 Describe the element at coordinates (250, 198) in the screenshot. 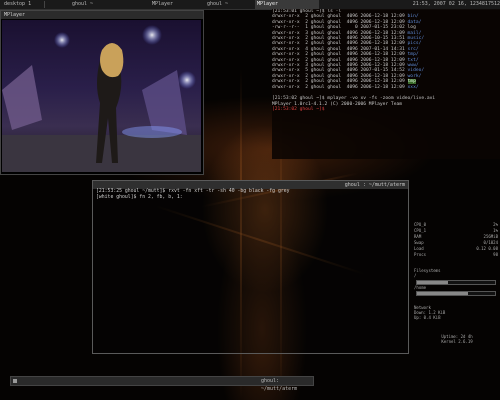

I see `terminal-line: [white ghoul]$ fn 2, fb, b, 1:` at that location.